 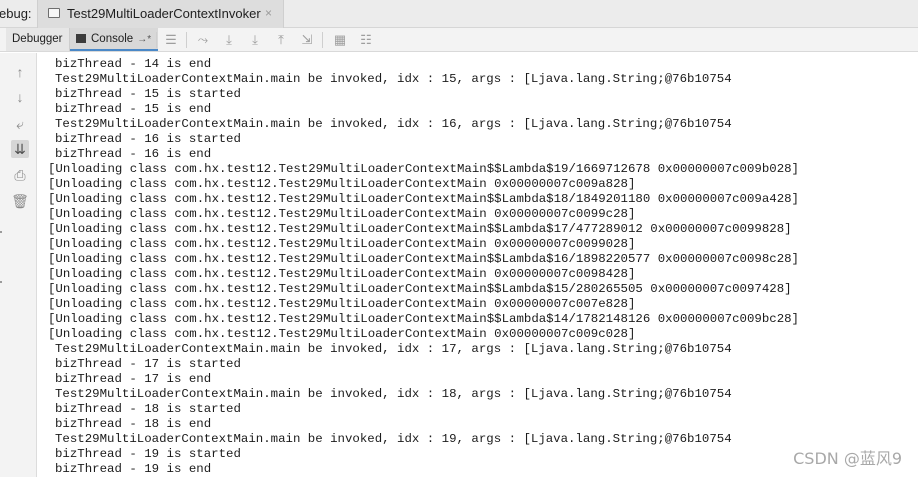 What do you see at coordinates (229, 39) in the screenshot?
I see `step-over-icon: ⤓` at bounding box center [229, 39].